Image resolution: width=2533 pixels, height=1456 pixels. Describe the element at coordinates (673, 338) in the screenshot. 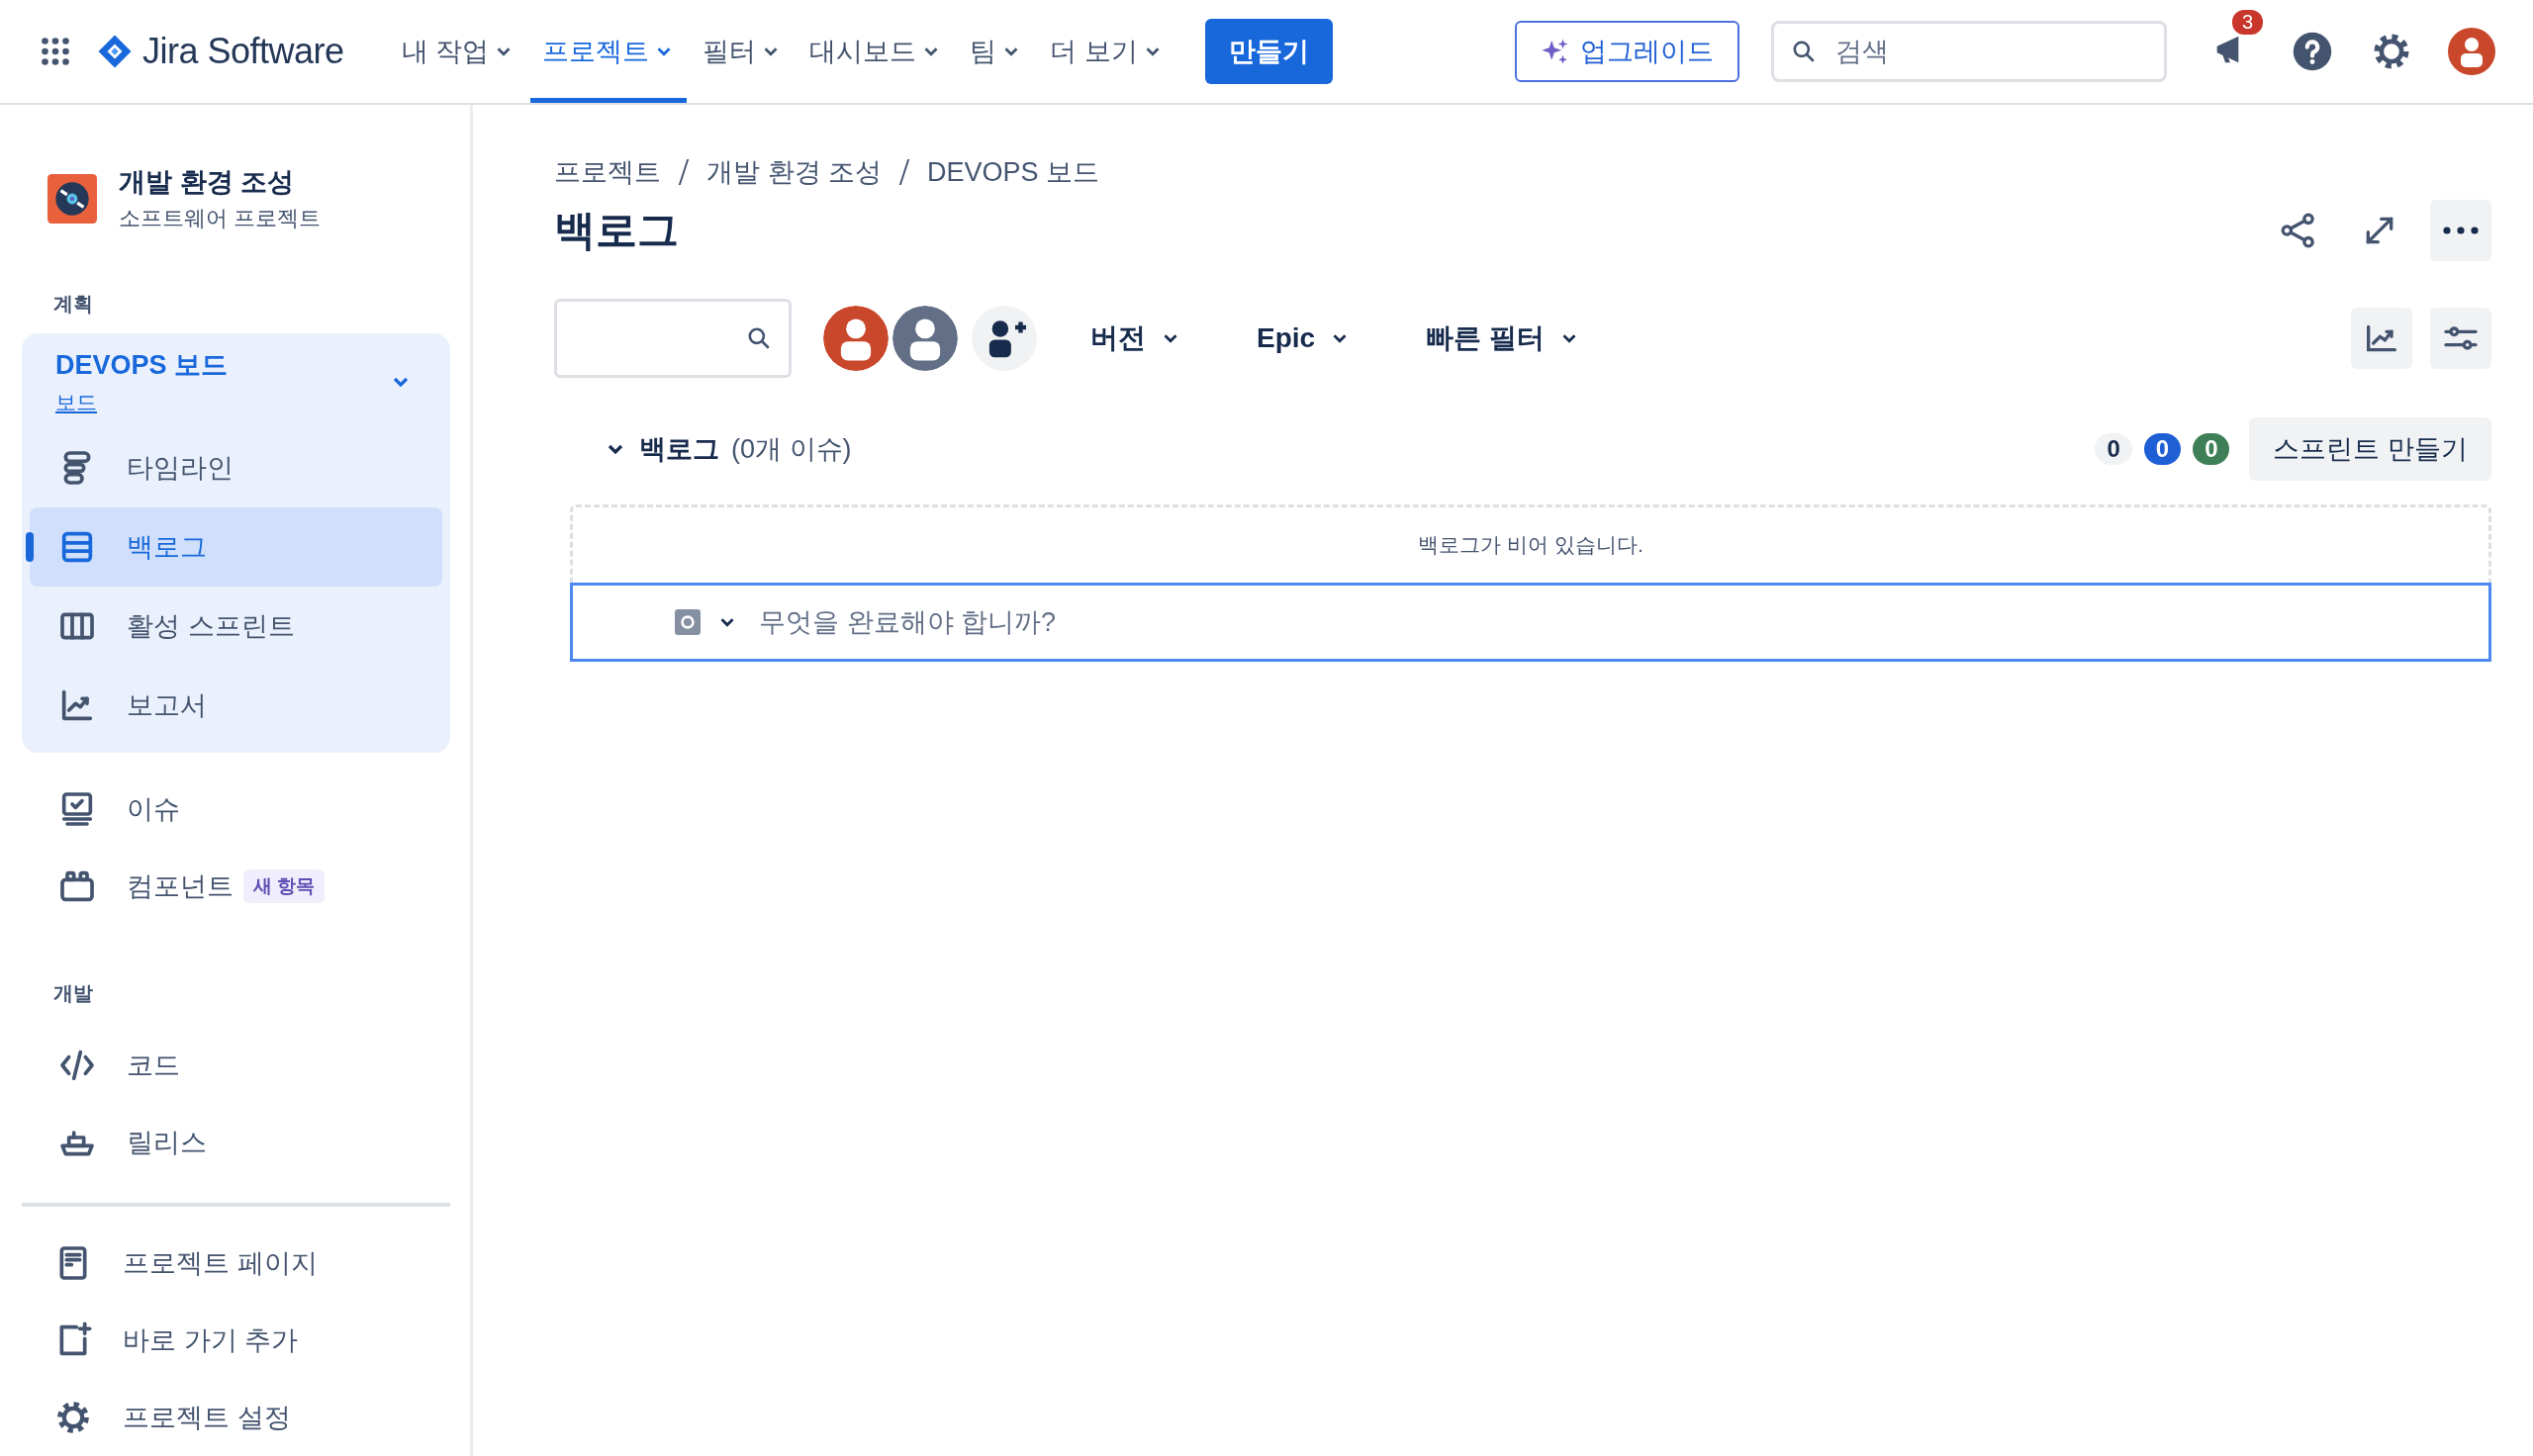

I see `search-field` at that location.